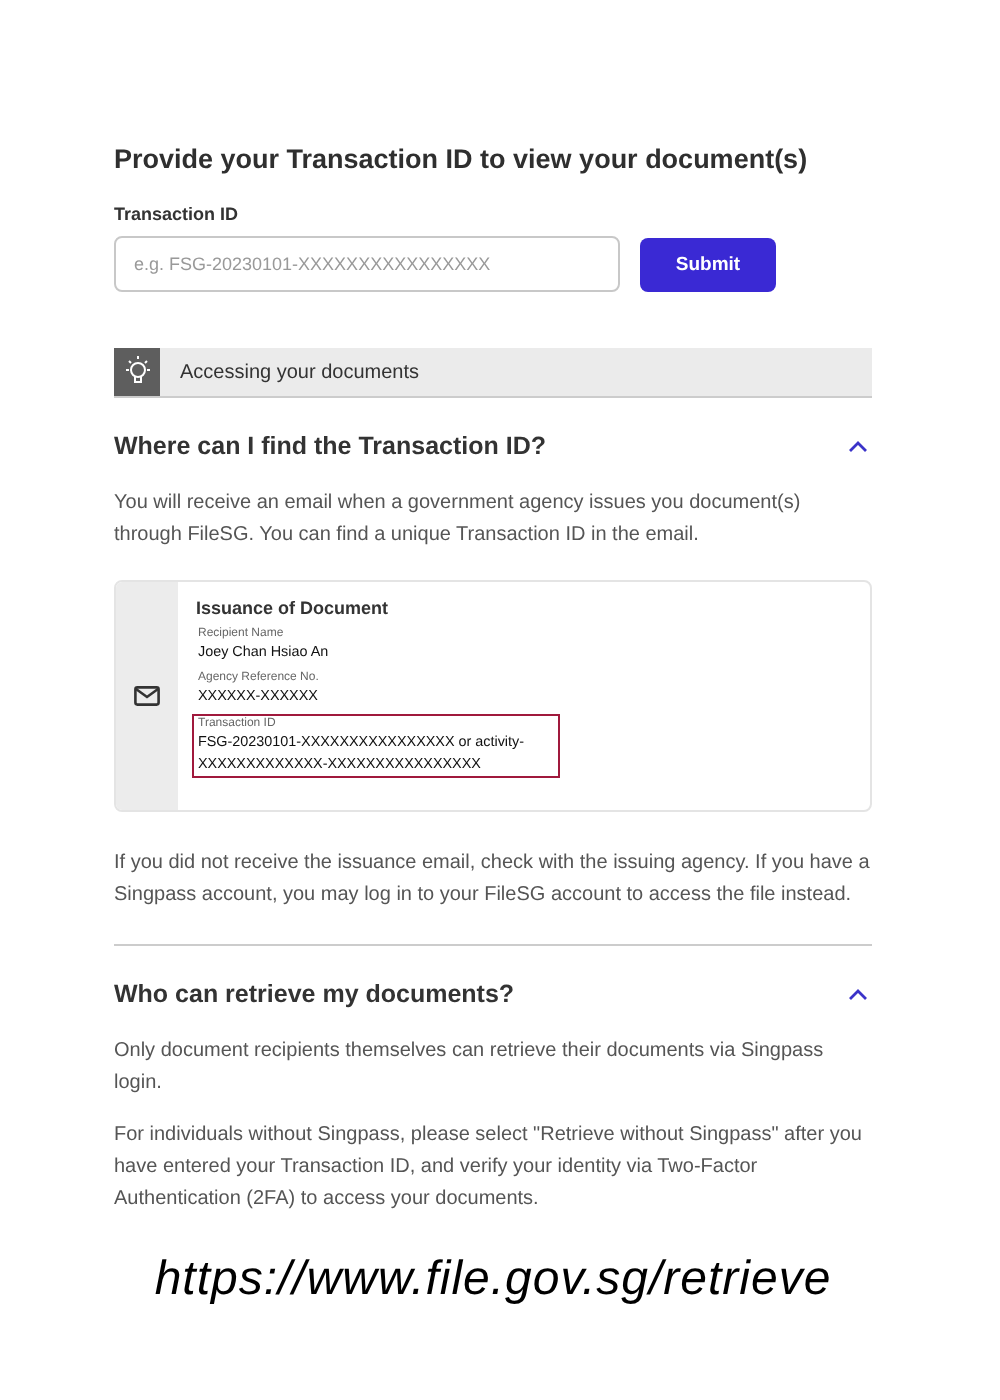  I want to click on faq-question: Where can I find the Transaction ID?, so click(493, 446).